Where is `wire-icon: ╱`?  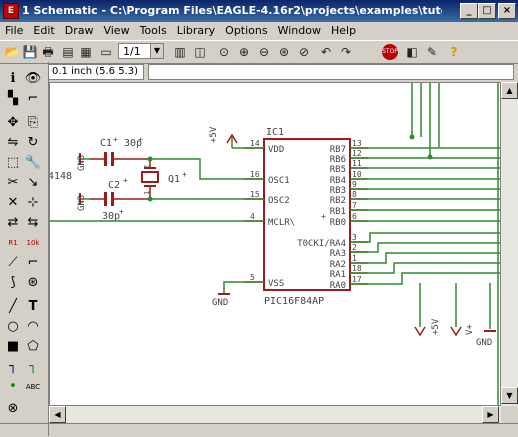
wire-icon: ╱ is located at coordinates (13, 307).